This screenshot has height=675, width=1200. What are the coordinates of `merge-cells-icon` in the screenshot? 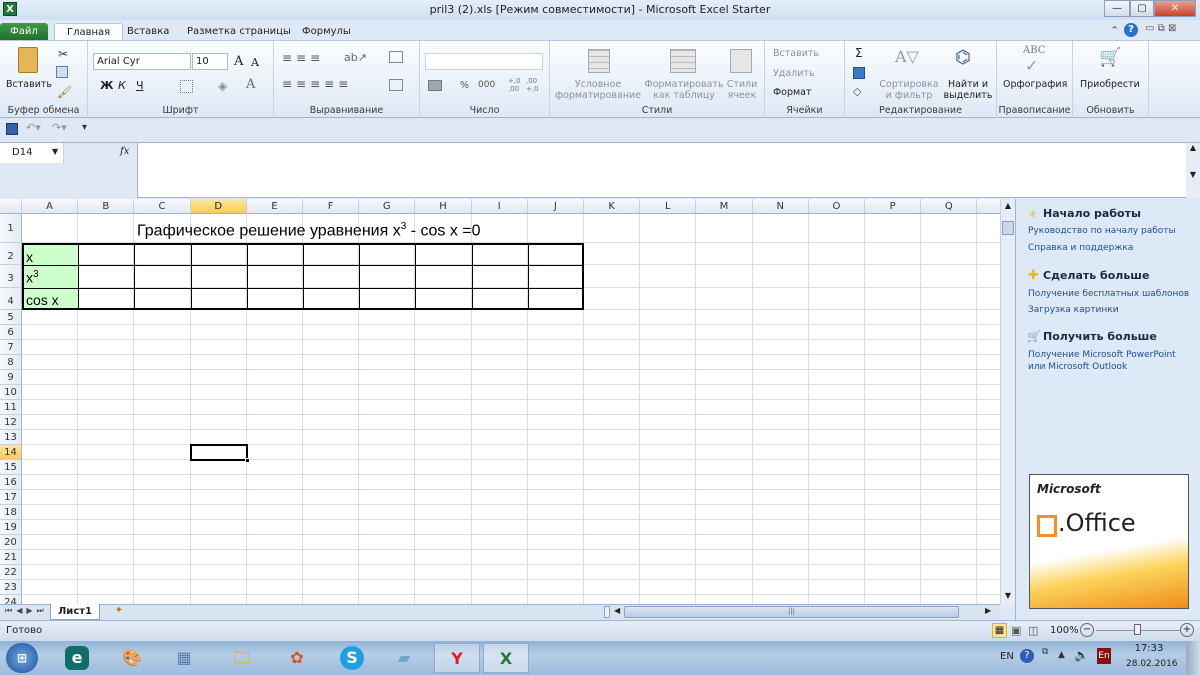 It's located at (396, 85).